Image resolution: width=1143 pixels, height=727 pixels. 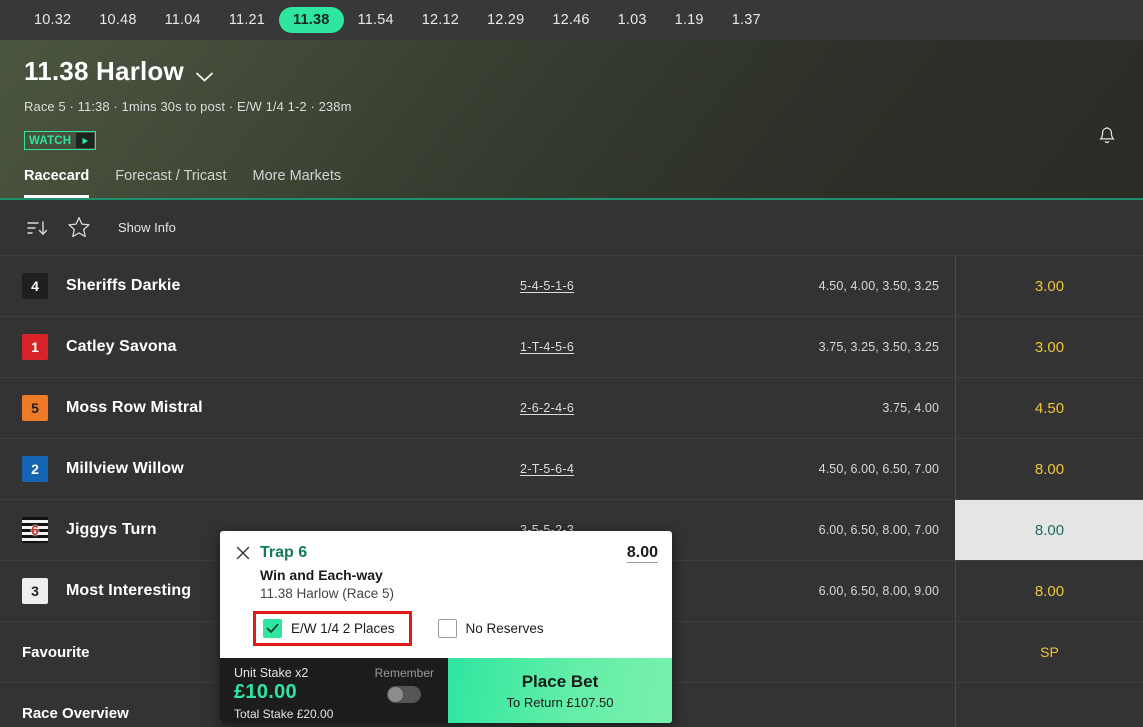 What do you see at coordinates (56, 183) in the screenshot?
I see `tab-racecard: Racecard` at bounding box center [56, 183].